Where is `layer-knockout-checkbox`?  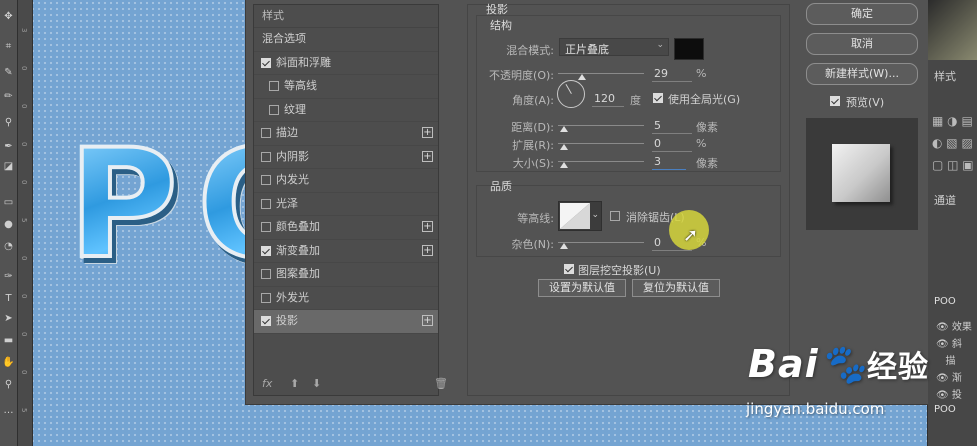 layer-knockout-checkbox is located at coordinates (569, 269).